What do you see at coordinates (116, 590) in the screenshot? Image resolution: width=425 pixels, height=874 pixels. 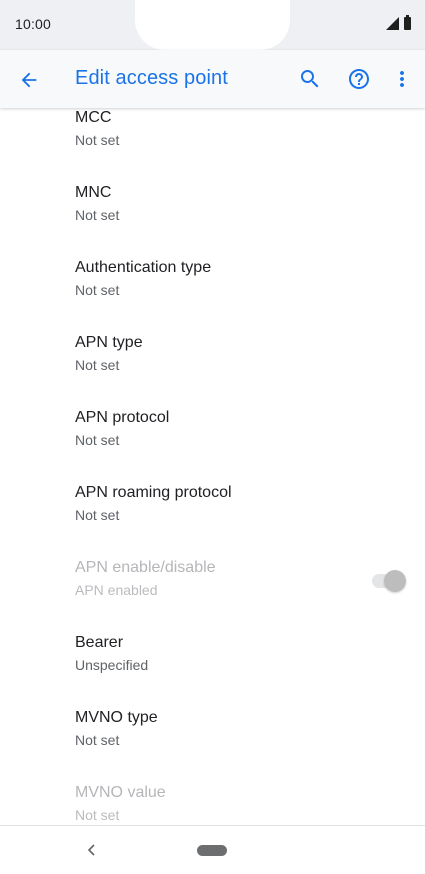 I see `setting-value: APN enabled` at bounding box center [116, 590].